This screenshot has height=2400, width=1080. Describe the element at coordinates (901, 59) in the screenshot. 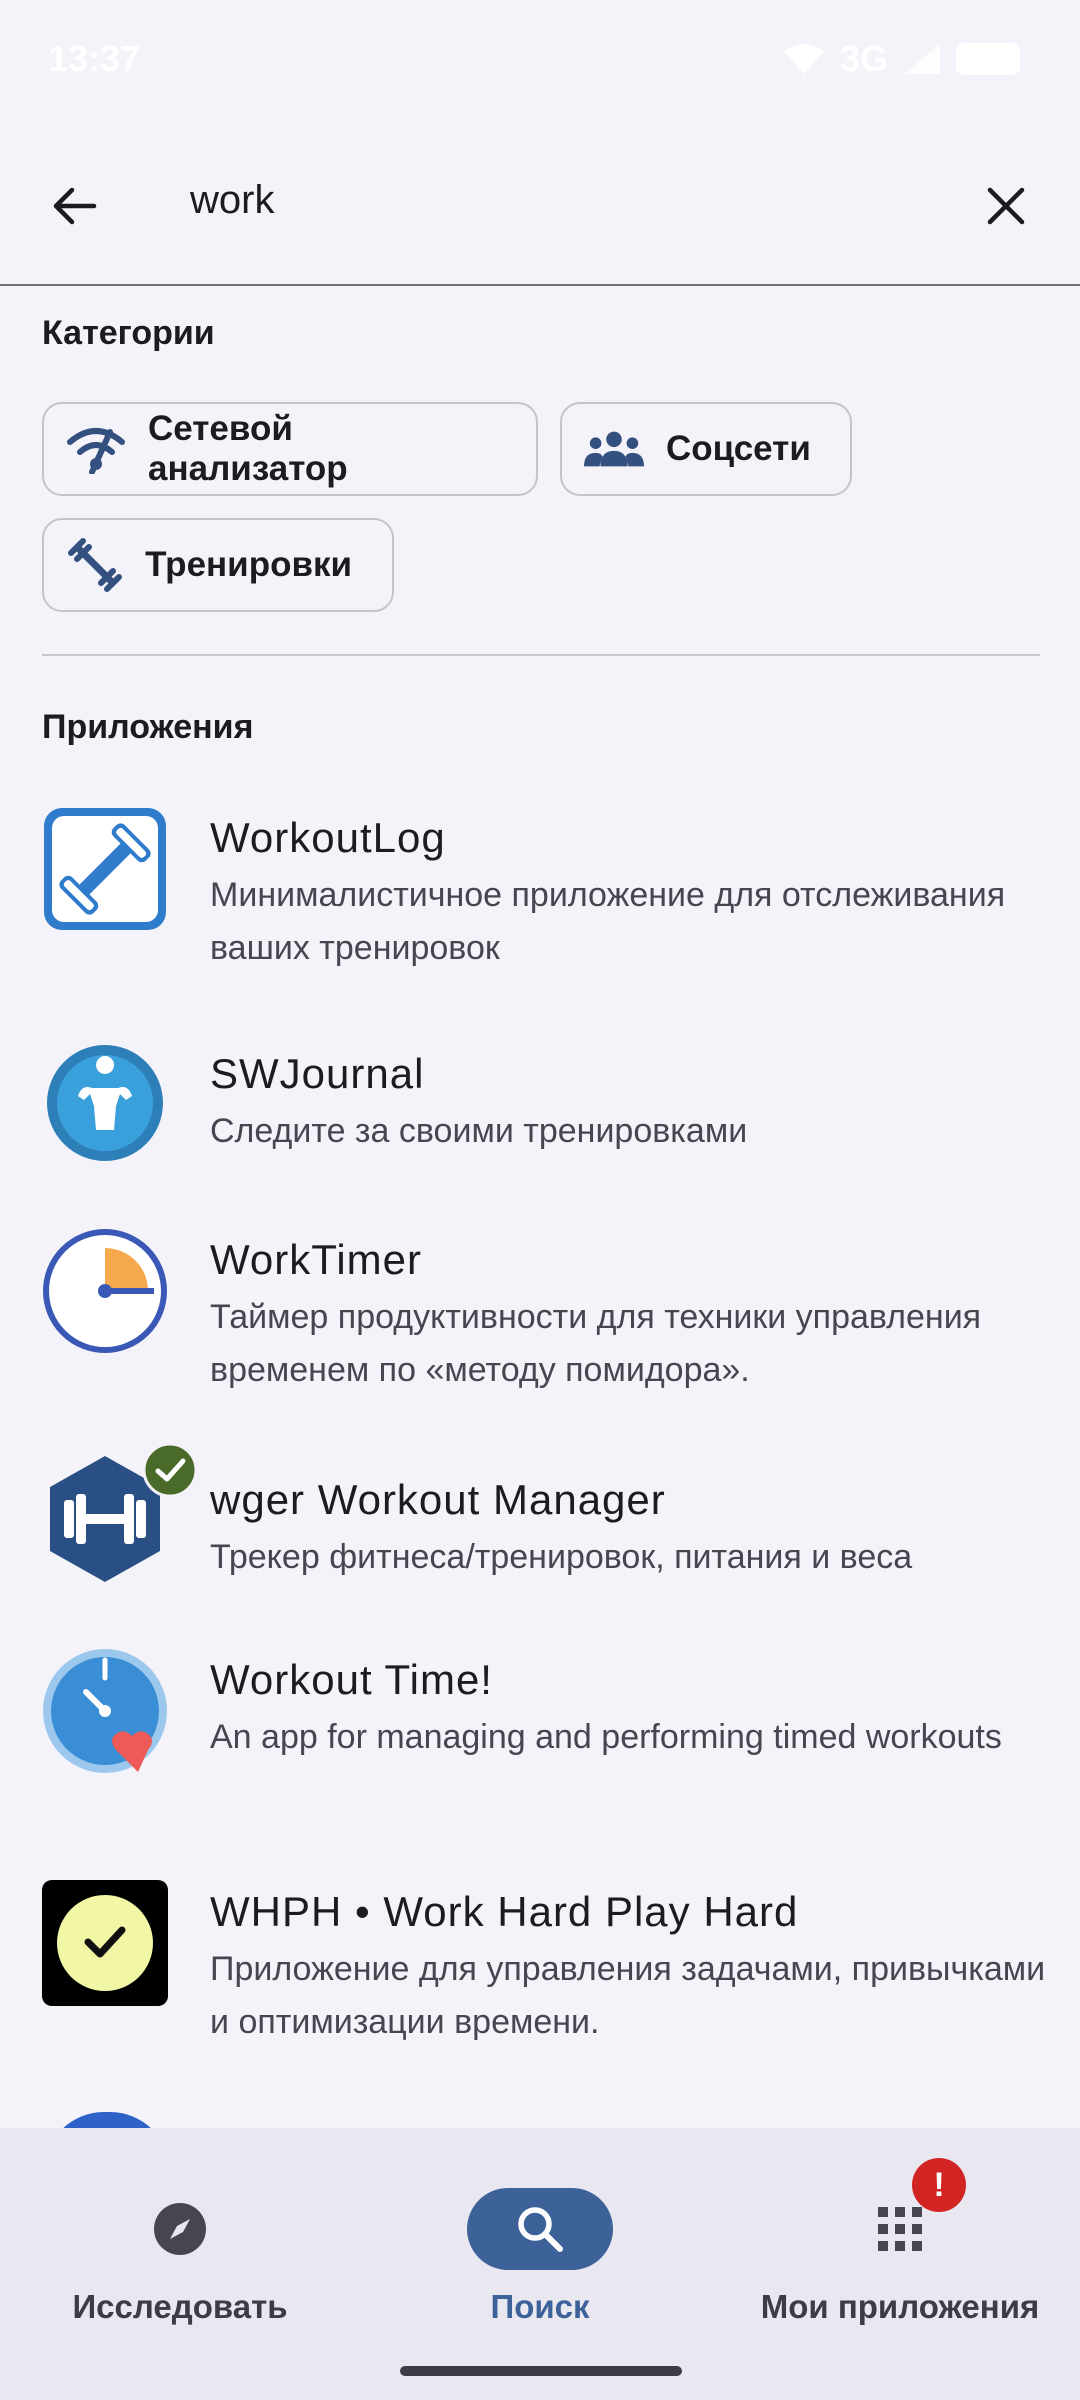

I see `status-icons: 3G` at that location.